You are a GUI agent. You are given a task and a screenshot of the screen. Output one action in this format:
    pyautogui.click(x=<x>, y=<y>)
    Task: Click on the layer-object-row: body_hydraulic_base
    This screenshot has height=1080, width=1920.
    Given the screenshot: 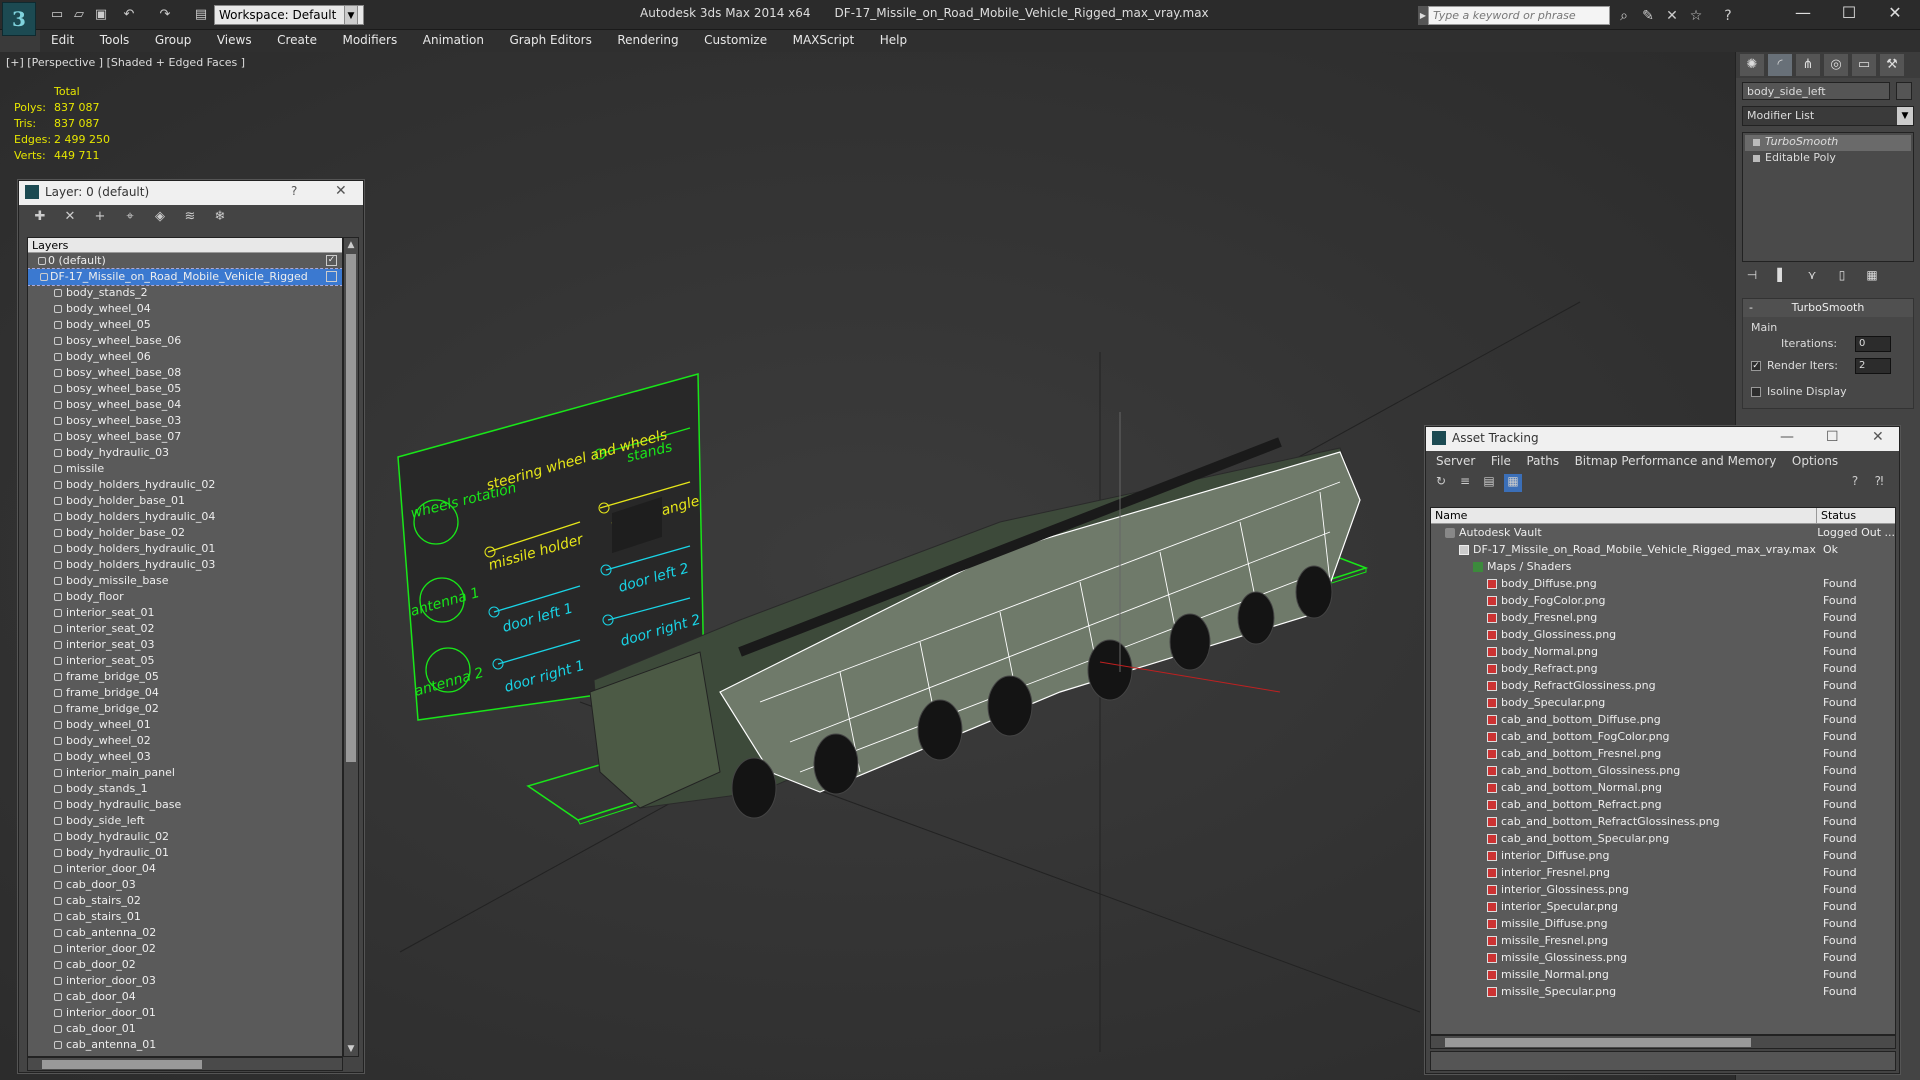 What is the action you would take?
    pyautogui.click(x=185, y=805)
    